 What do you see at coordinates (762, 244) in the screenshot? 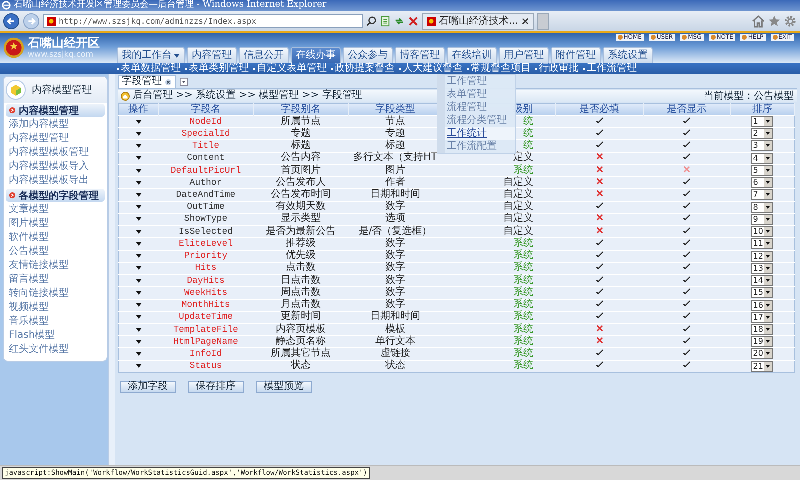
I see `order-select: 11` at bounding box center [762, 244].